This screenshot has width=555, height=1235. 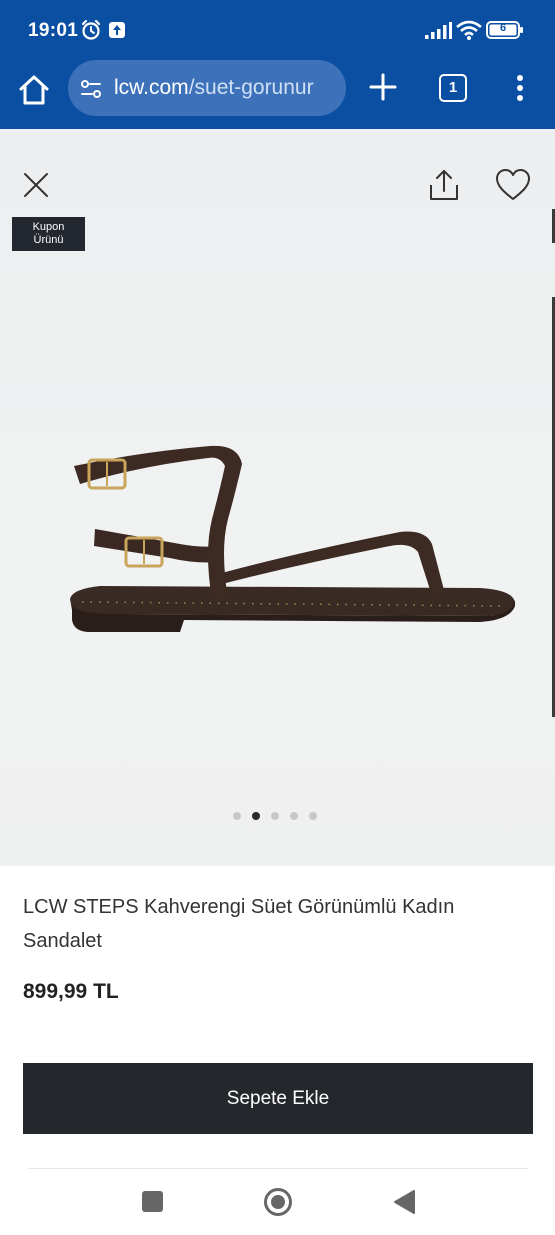 I want to click on more-menu-icon, so click(x=520, y=88).